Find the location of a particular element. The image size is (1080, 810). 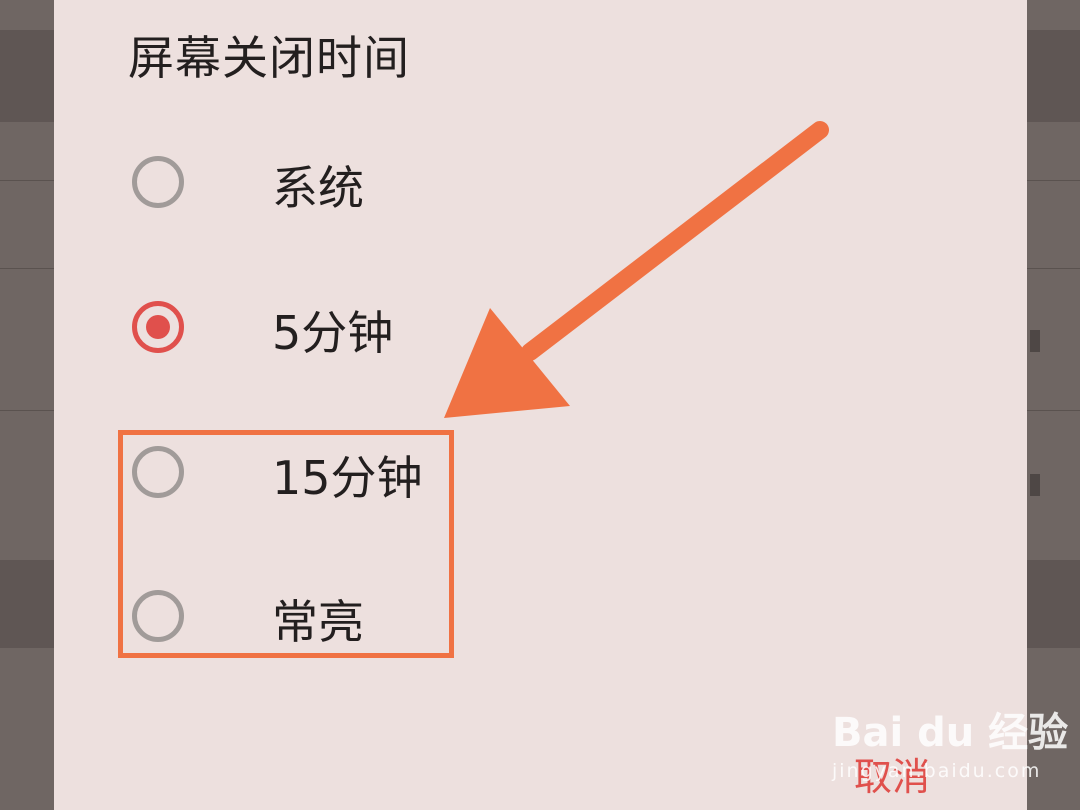

annotation-arrow-icon is located at coordinates (636, 269).